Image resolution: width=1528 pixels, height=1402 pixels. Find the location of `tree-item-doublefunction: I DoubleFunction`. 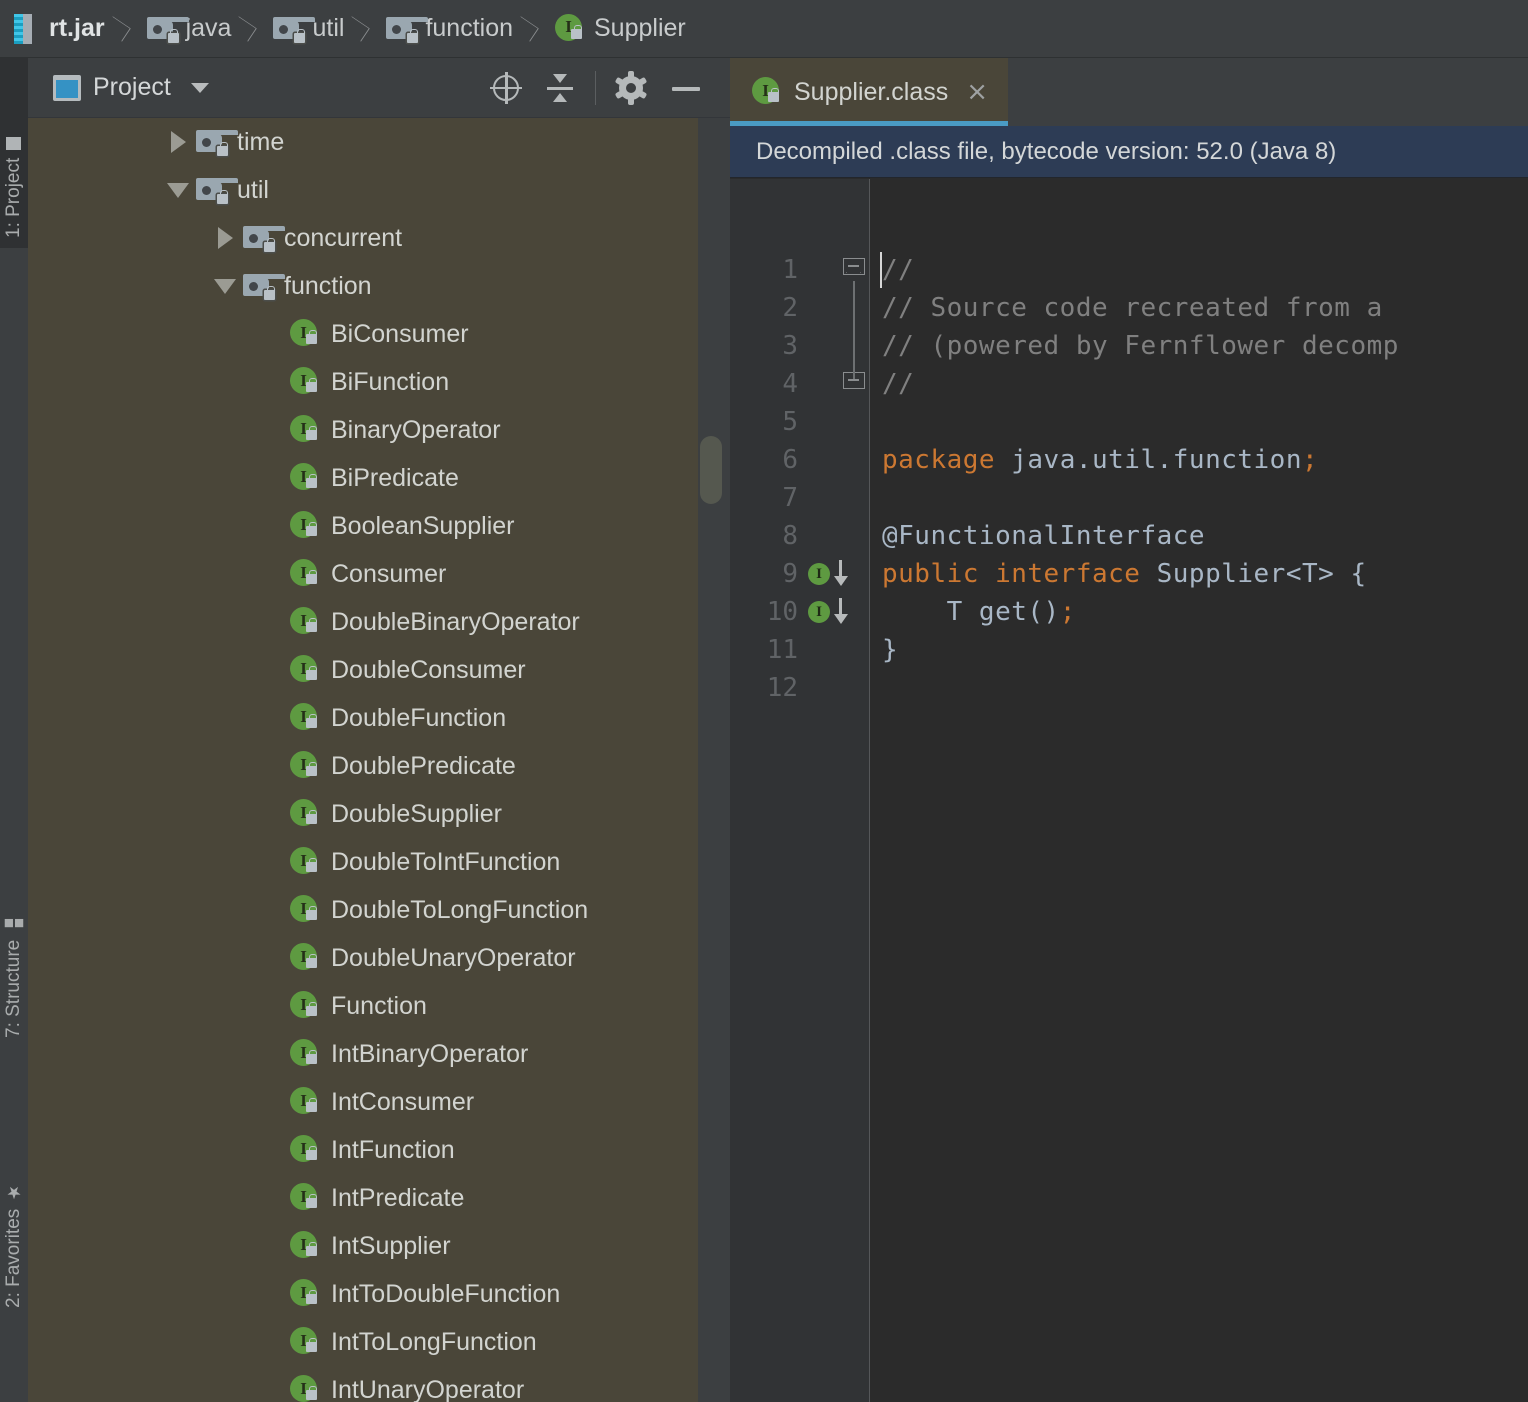

tree-item-doublefunction: I DoubleFunction is located at coordinates (379, 718).